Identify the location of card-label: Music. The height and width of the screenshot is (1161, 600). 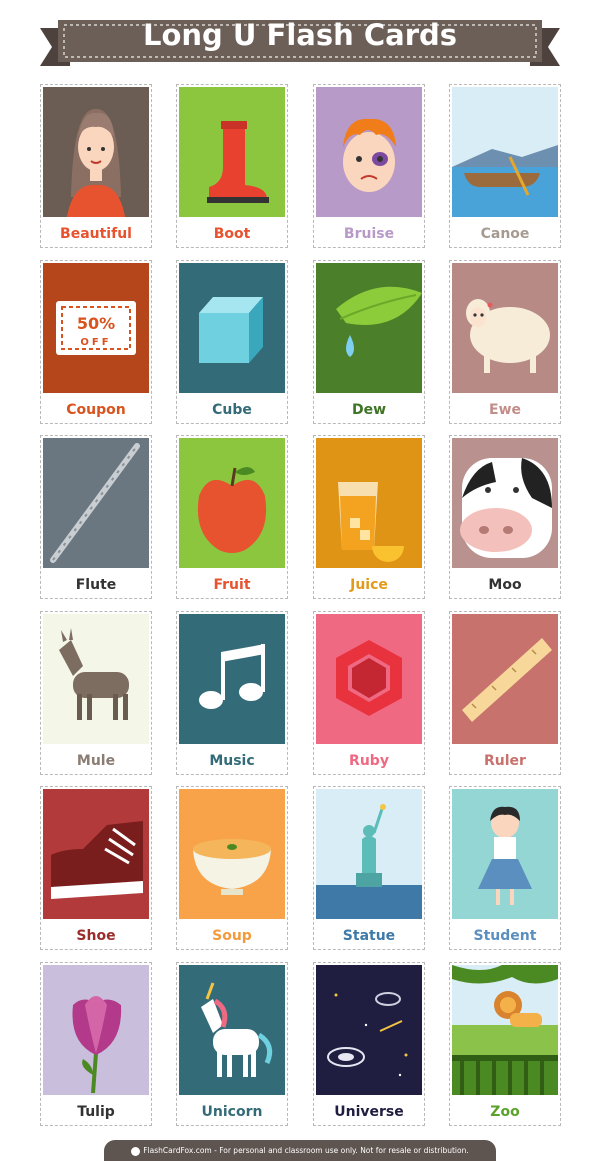
(232, 761).